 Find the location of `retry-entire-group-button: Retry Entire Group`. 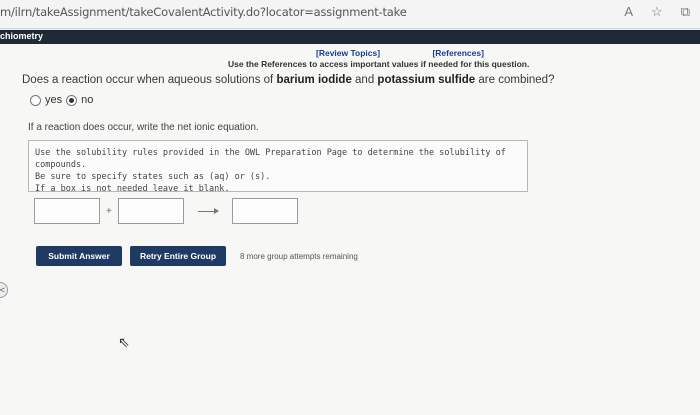

retry-entire-group-button: Retry Entire Group is located at coordinates (178, 256).